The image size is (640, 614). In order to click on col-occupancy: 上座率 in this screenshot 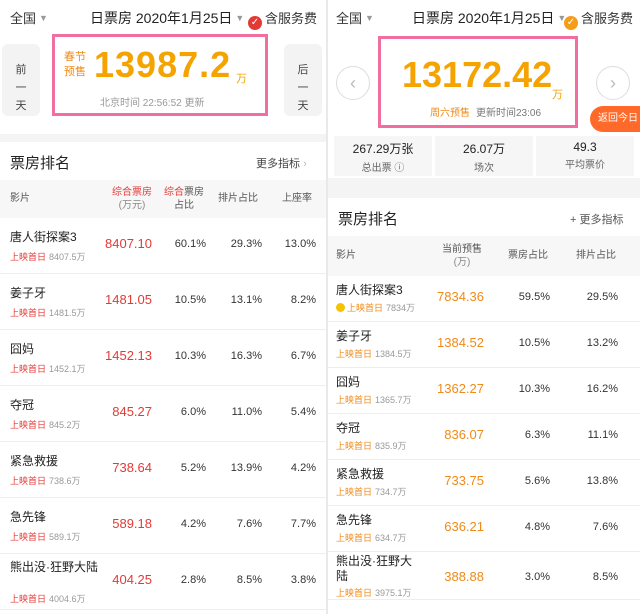, I will do `click(297, 198)`.